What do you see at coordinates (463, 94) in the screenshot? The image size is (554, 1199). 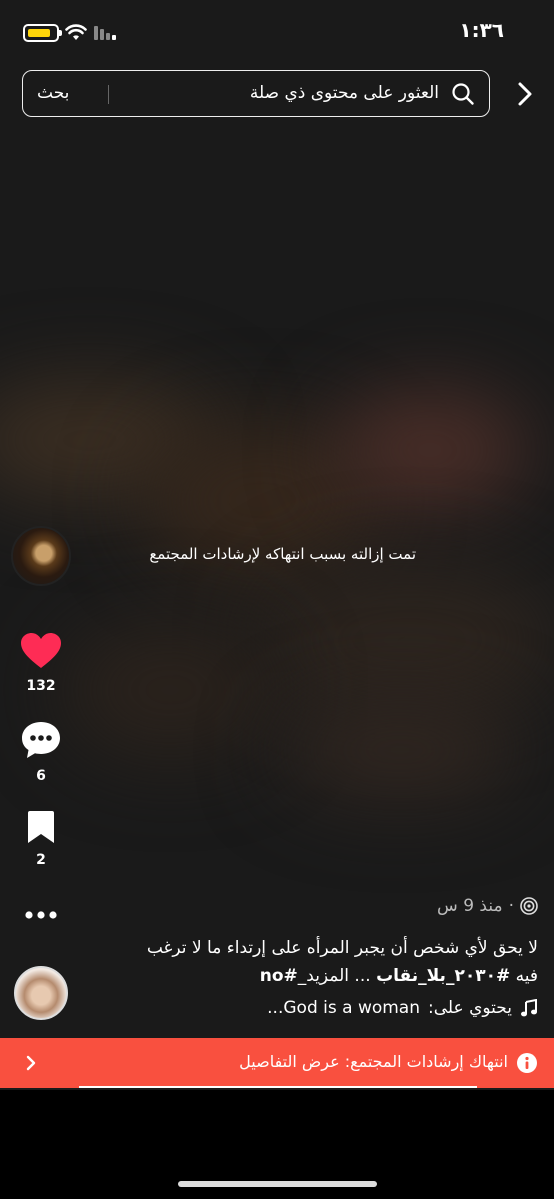 I see `search-icon` at bounding box center [463, 94].